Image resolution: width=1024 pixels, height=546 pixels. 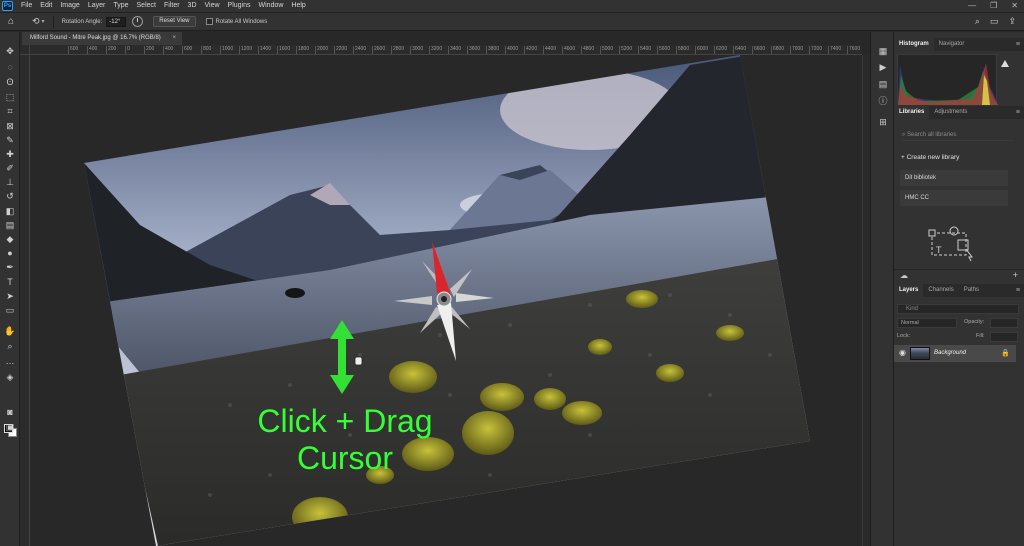 I want to click on type-tool-icon: T, so click(x=10, y=282).